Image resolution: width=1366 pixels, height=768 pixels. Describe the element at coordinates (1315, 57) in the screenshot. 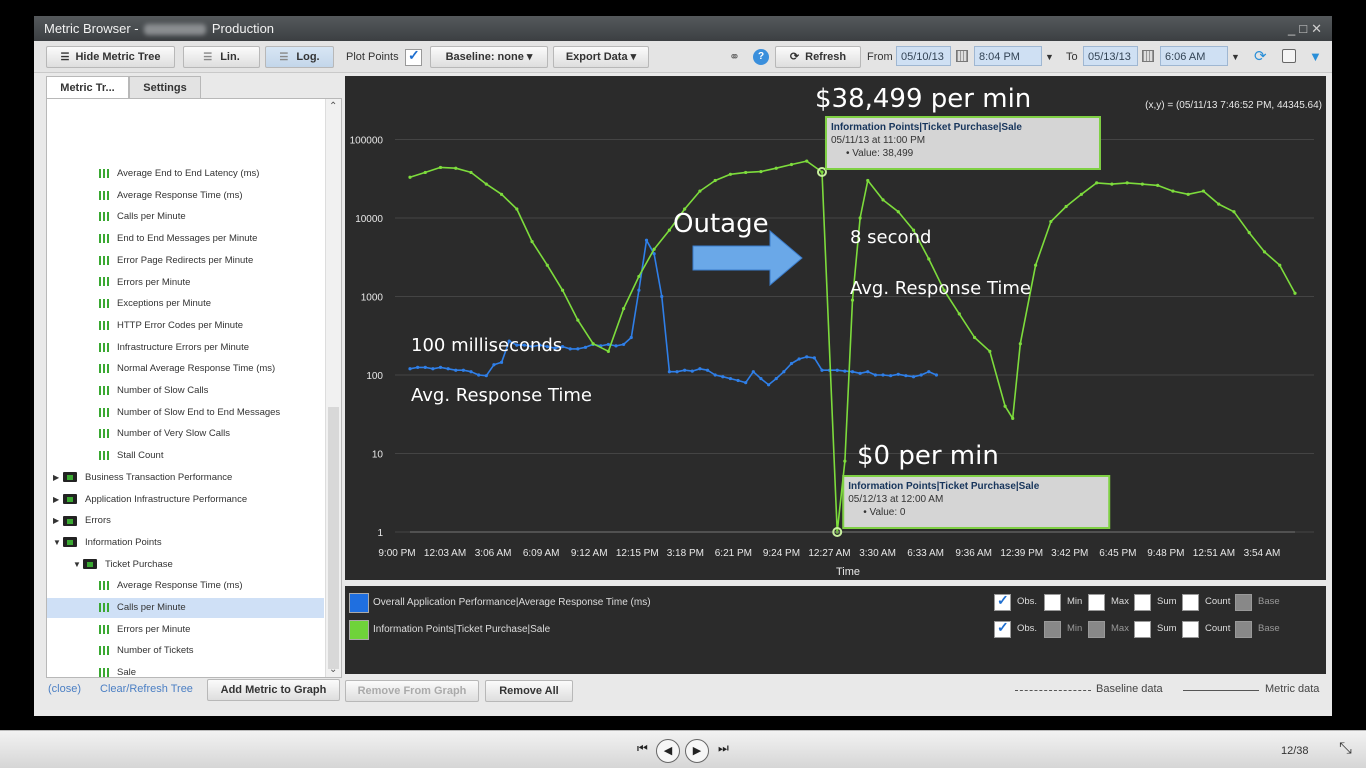

I see `funnel-icon: ▼` at that location.